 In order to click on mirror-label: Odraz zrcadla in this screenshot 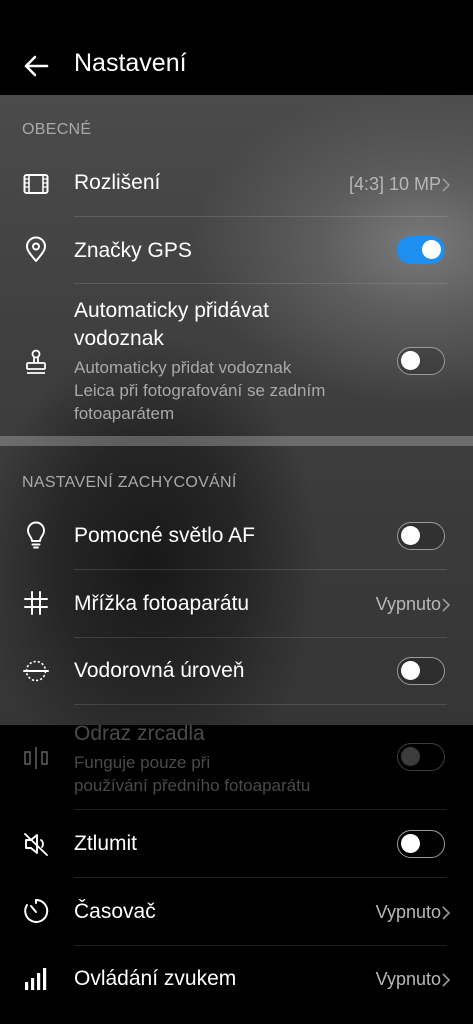, I will do `click(139, 733)`.